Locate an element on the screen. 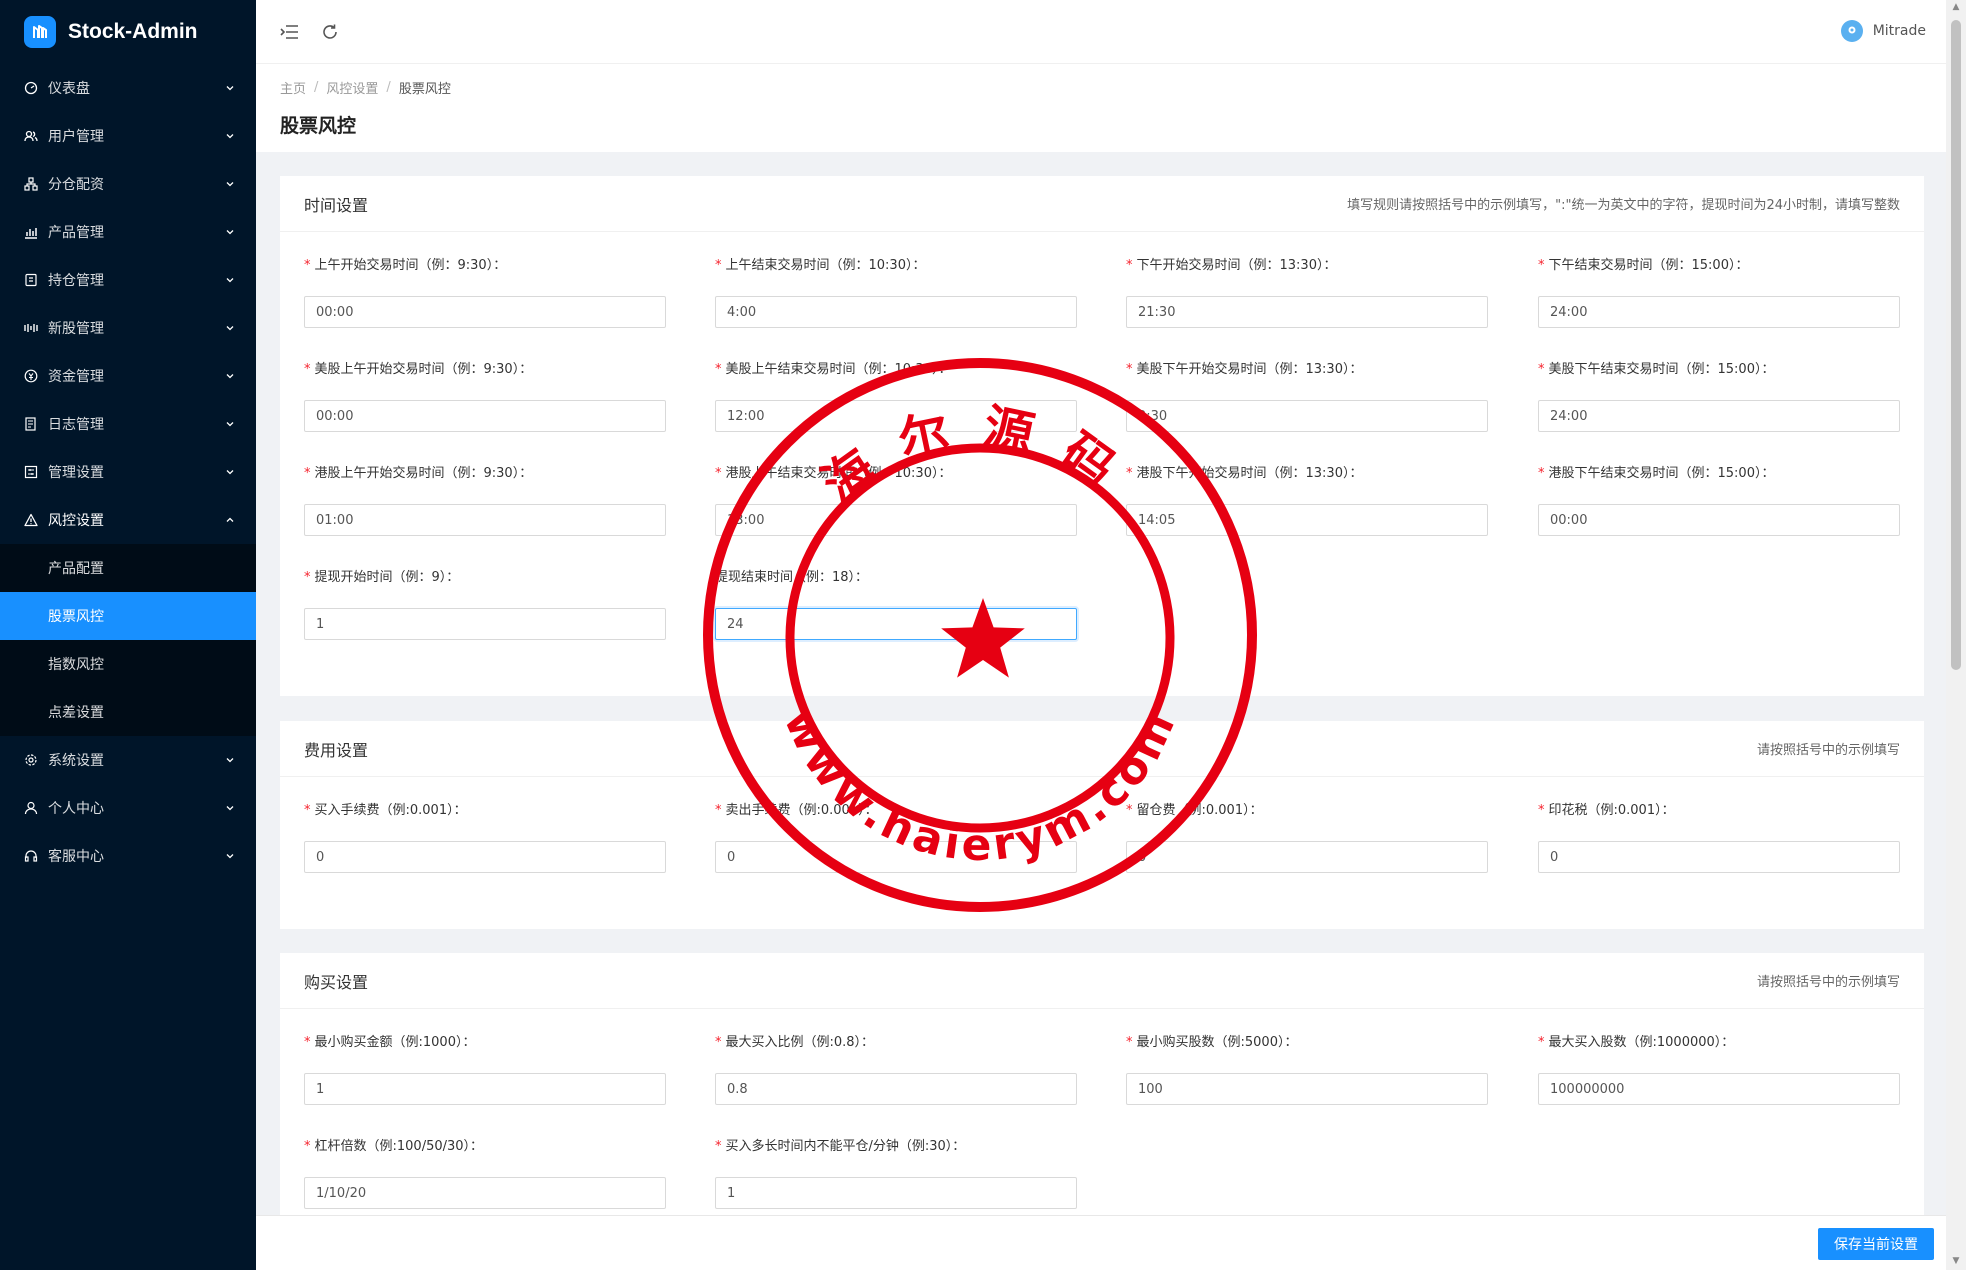  field-label-text: 港股下午开始交易时间（例：13:30）： is located at coordinates (1249, 473).